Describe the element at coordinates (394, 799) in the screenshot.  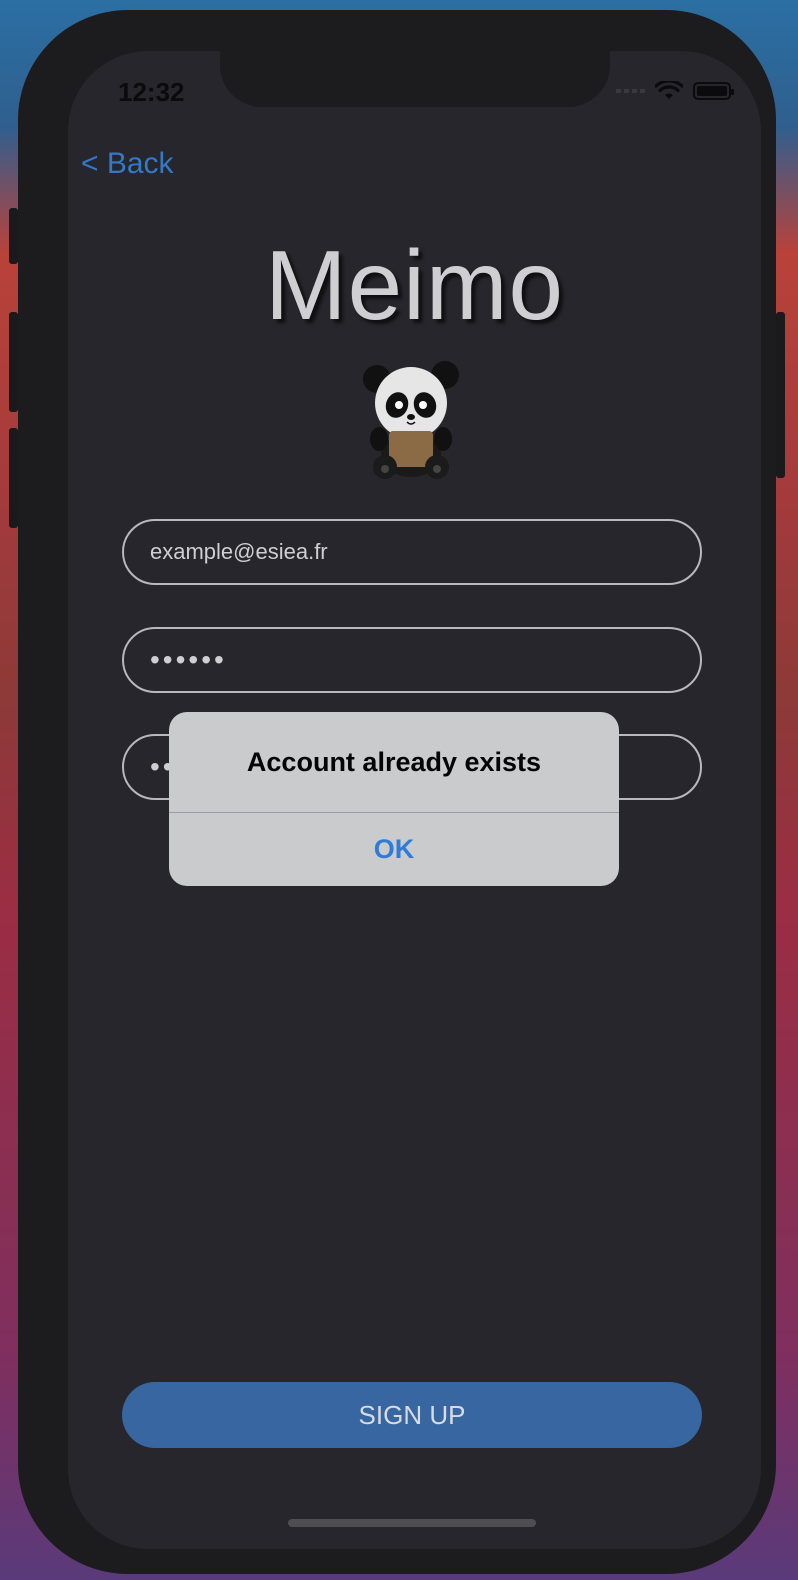
I see `alert-dialog: Account already exists OK` at that location.